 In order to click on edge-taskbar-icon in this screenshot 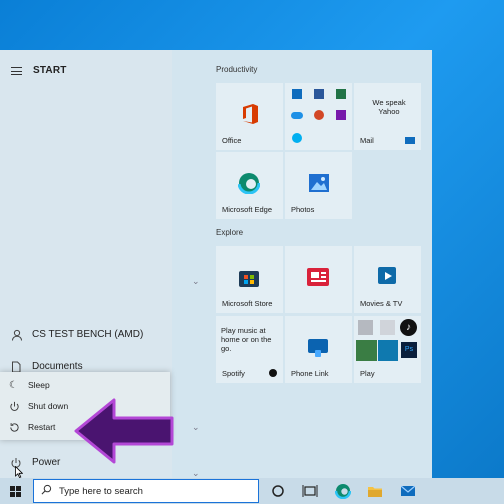, I will do `click(343, 491)`.